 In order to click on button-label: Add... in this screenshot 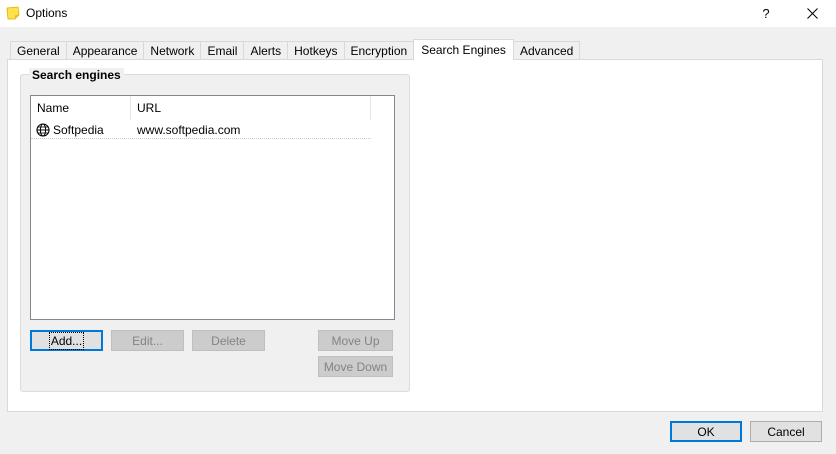, I will do `click(66, 340)`.